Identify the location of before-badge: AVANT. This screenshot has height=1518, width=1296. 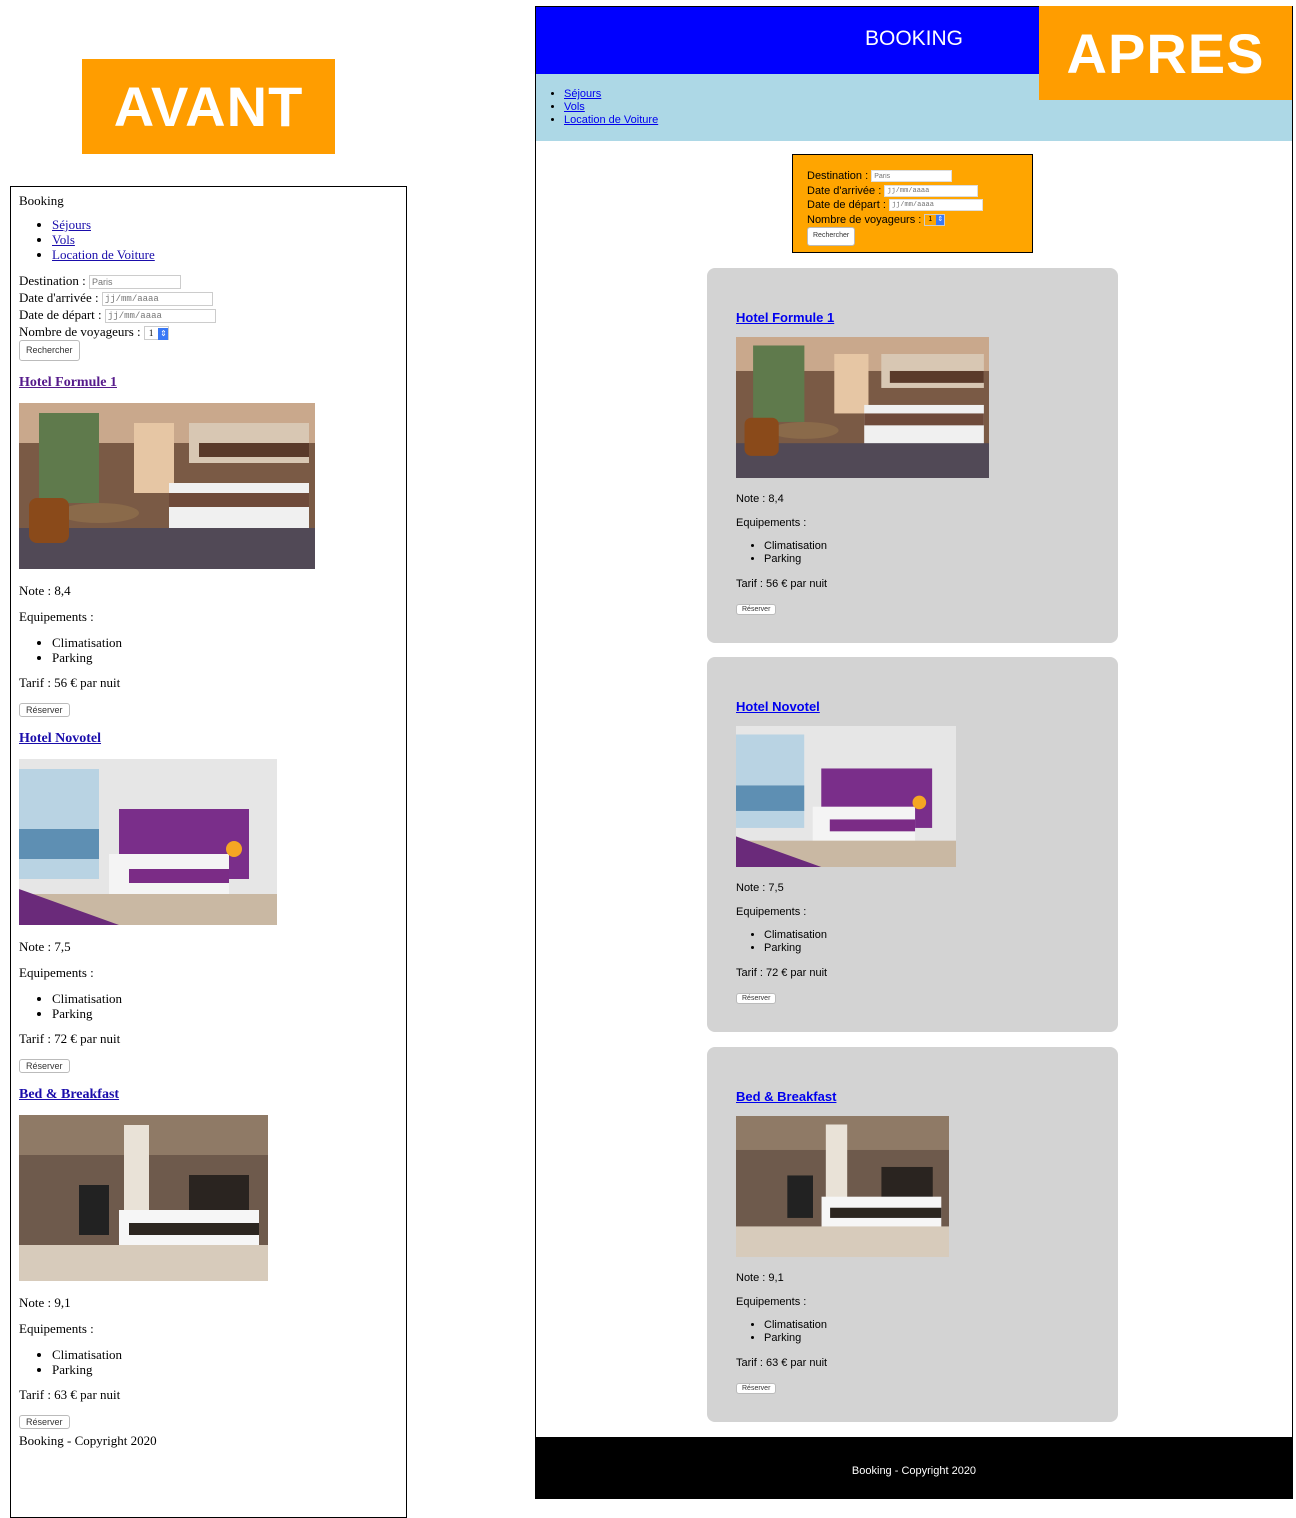
(208, 106).